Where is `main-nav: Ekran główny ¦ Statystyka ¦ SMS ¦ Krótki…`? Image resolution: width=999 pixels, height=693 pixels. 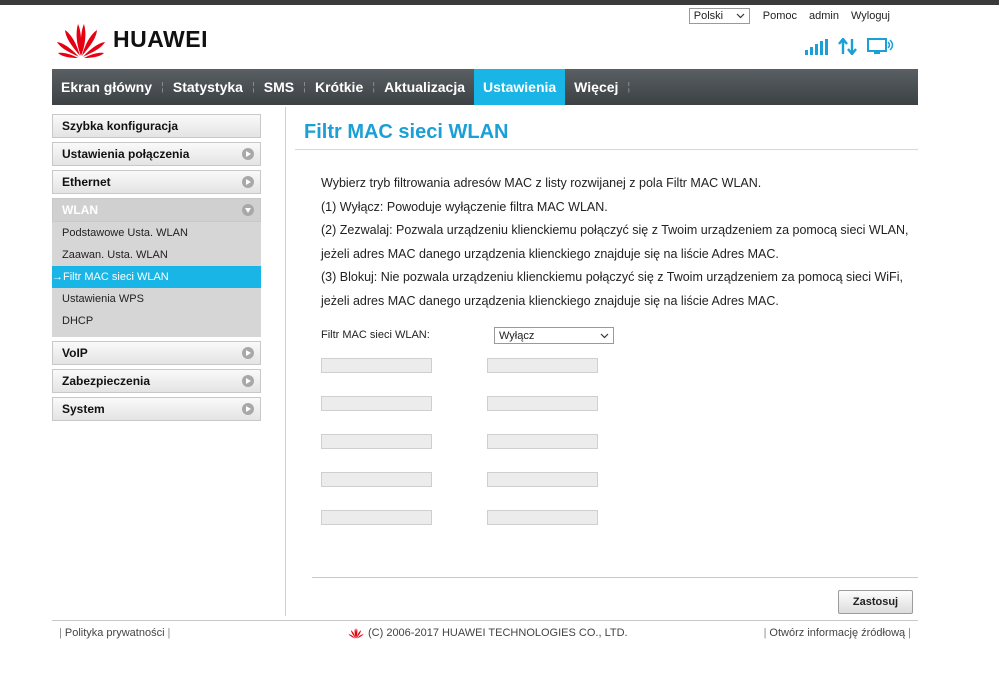
main-nav: Ekran główny ¦ Statystyka ¦ SMS ¦ Krótki… is located at coordinates (485, 87).